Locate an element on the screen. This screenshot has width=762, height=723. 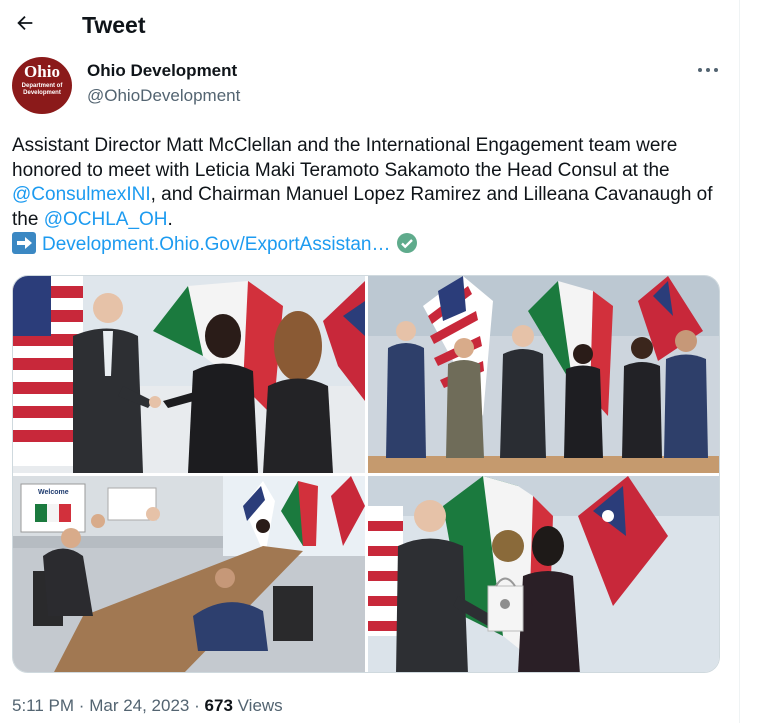
avatar-logo-line2: Development is located at coordinates (42, 93).